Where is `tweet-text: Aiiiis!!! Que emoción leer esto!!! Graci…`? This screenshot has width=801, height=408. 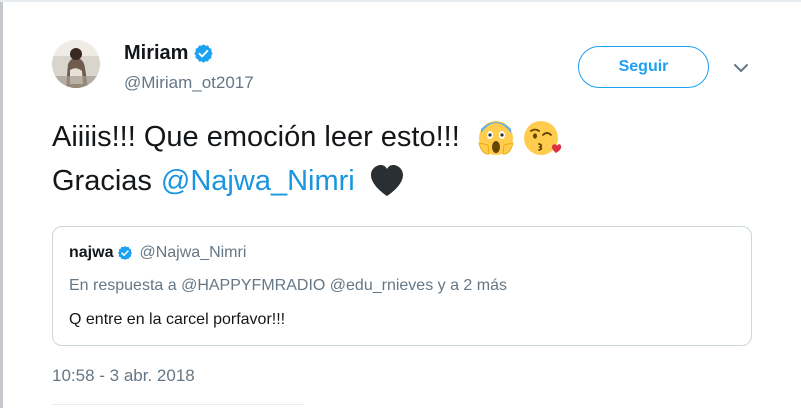
tweet-text: Aiiiis!!! Que emoción leer esto!!! Graci… is located at coordinates (307, 159).